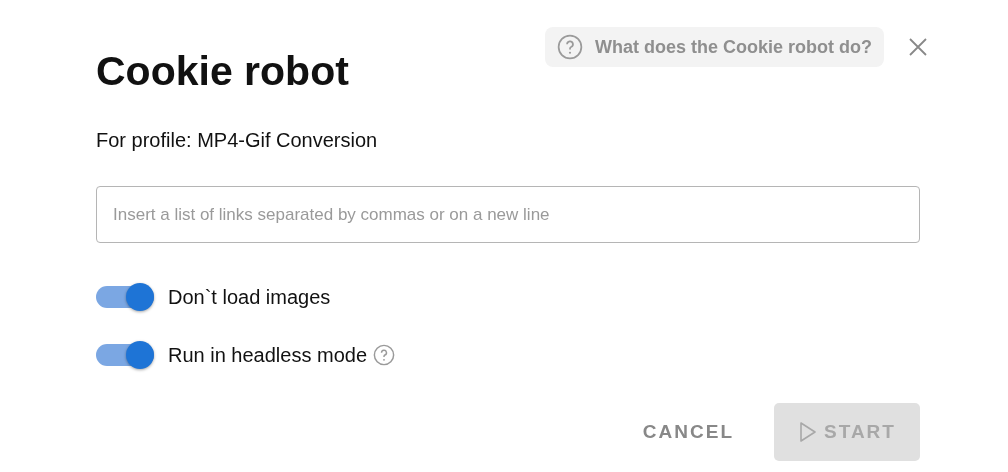 This screenshot has width=1008, height=472. What do you see at coordinates (508, 214) in the screenshot?
I see `links-input-field: Insert a list of links separated by commas or on a new line` at bounding box center [508, 214].